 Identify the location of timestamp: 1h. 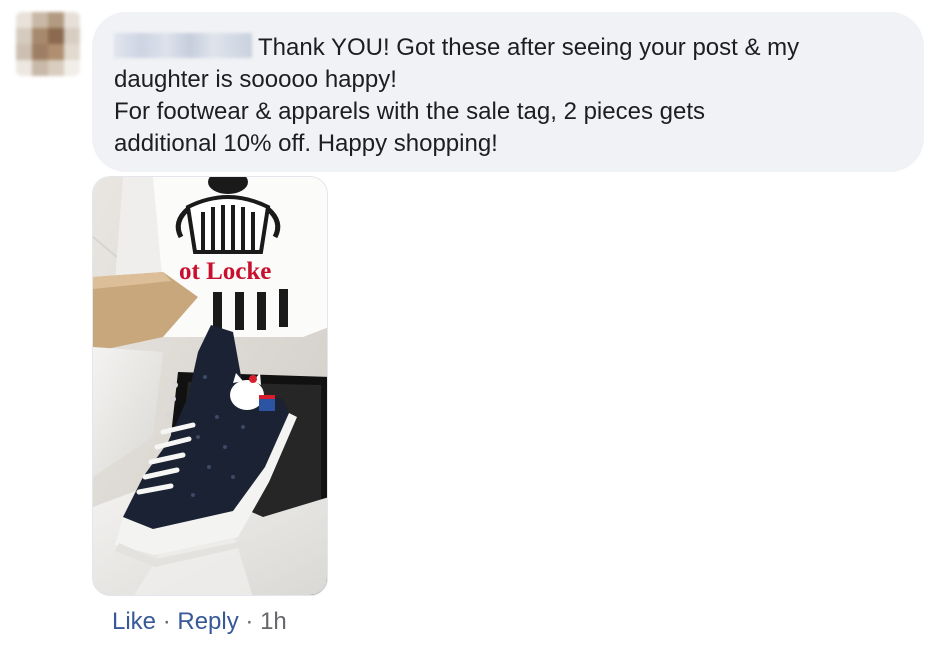
(273, 621).